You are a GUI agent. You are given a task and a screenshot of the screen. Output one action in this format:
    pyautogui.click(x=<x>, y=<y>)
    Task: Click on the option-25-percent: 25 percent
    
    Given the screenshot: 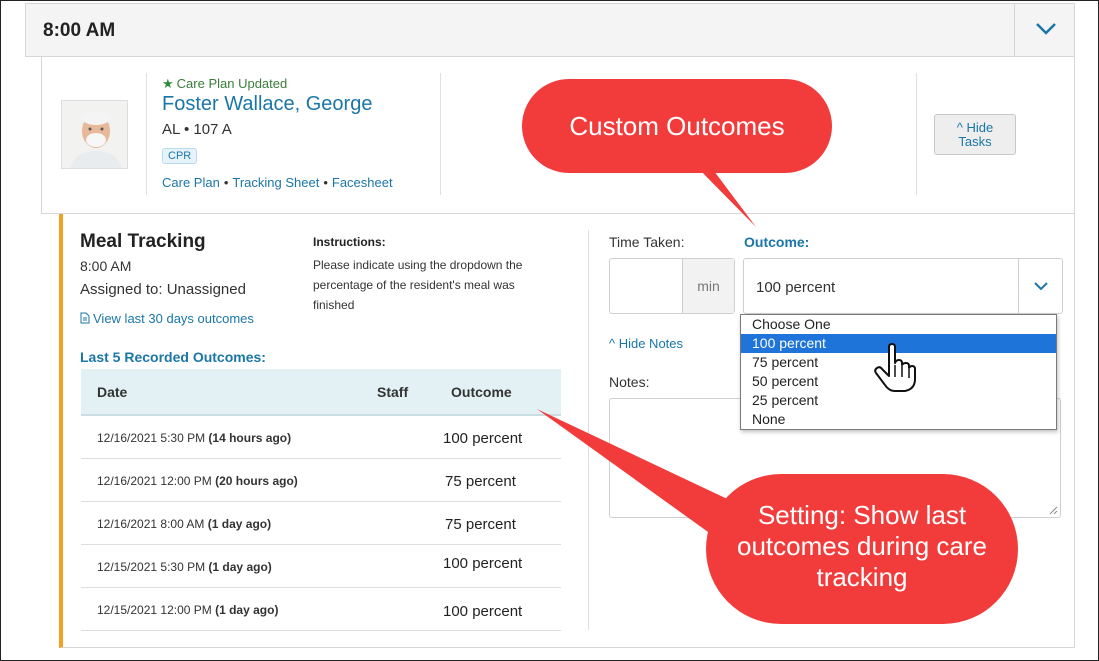 What is the action you would take?
    pyautogui.click(x=898, y=400)
    